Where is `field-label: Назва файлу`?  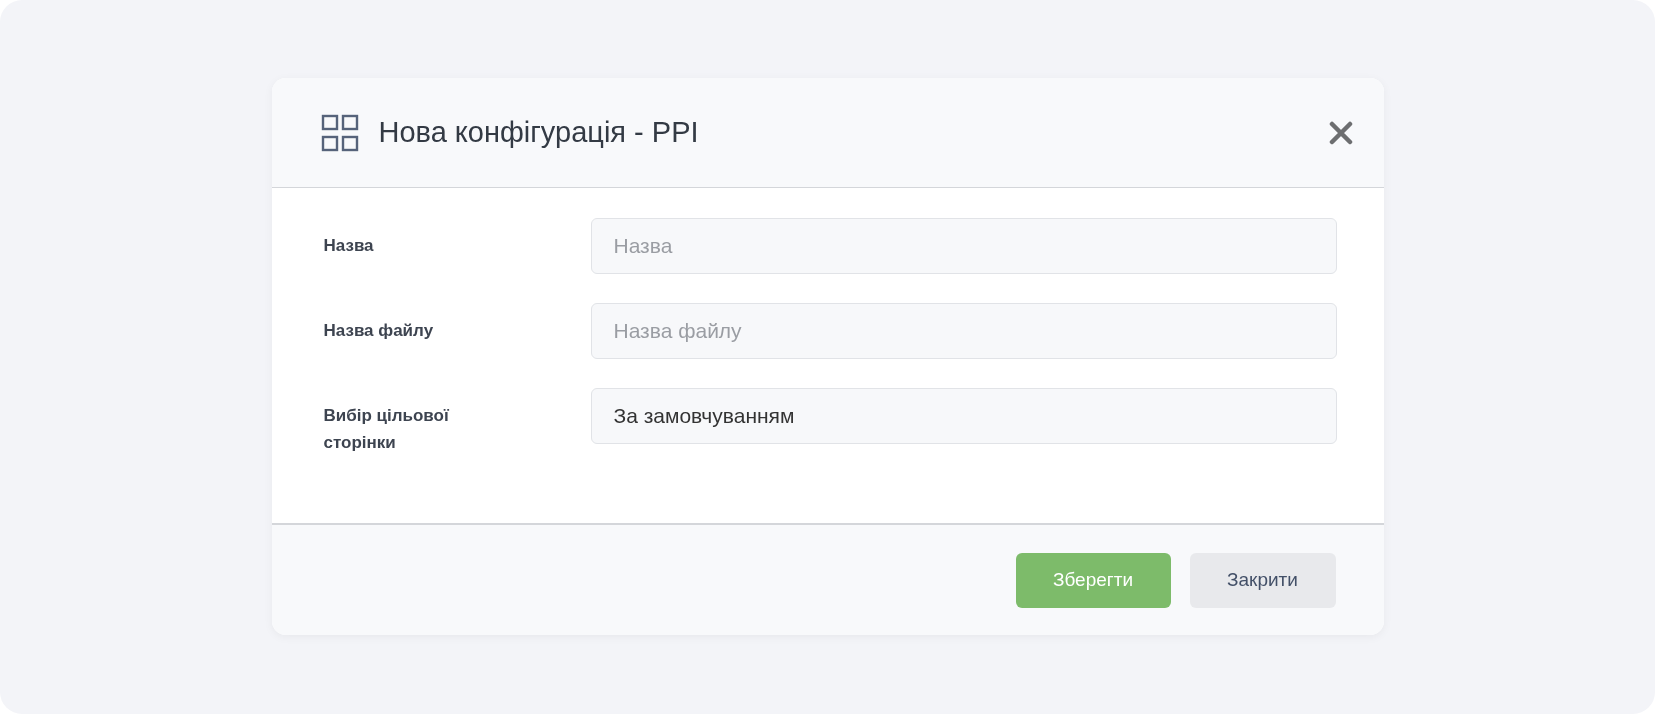
field-label: Назва файлу is located at coordinates (379, 331).